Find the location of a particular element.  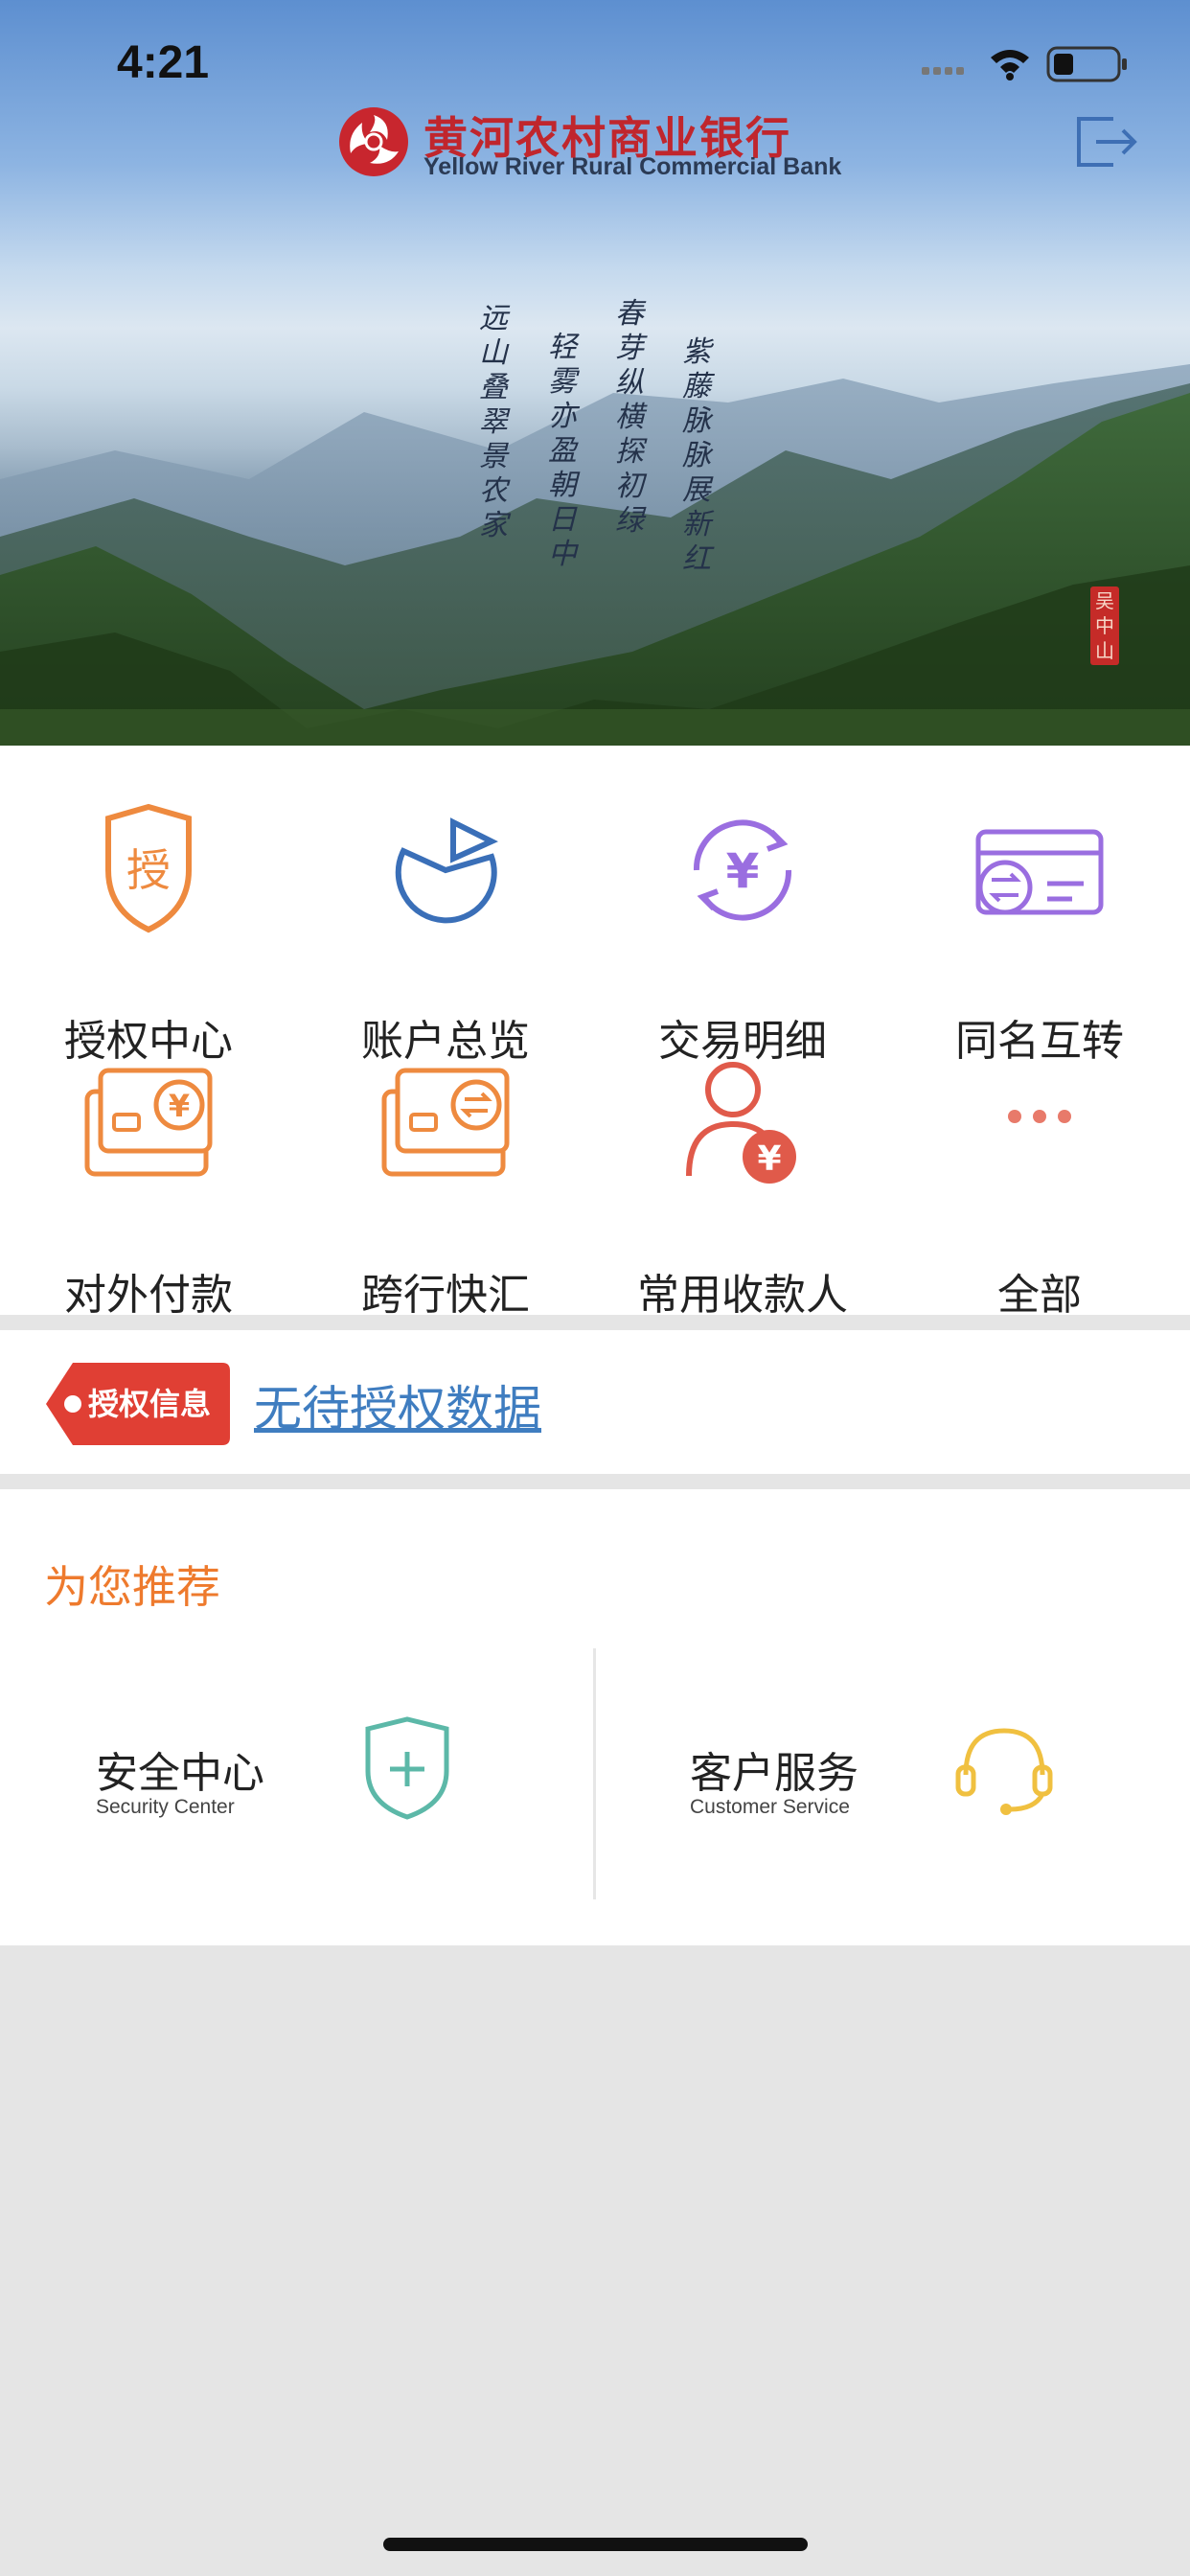

authorization-tag-label: 授权信息 is located at coordinates (150, 1404).